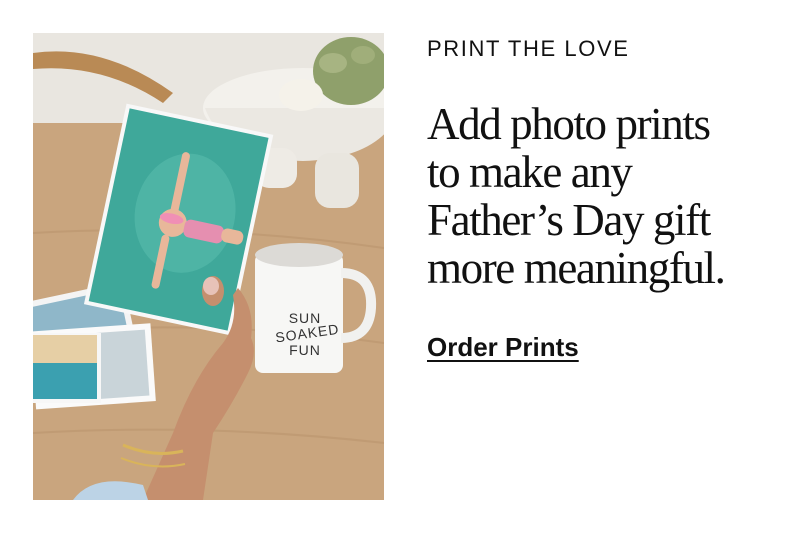 The image size is (800, 533). What do you see at coordinates (576, 268) in the screenshot?
I see `headline-line-4: more meaningful.` at bounding box center [576, 268].